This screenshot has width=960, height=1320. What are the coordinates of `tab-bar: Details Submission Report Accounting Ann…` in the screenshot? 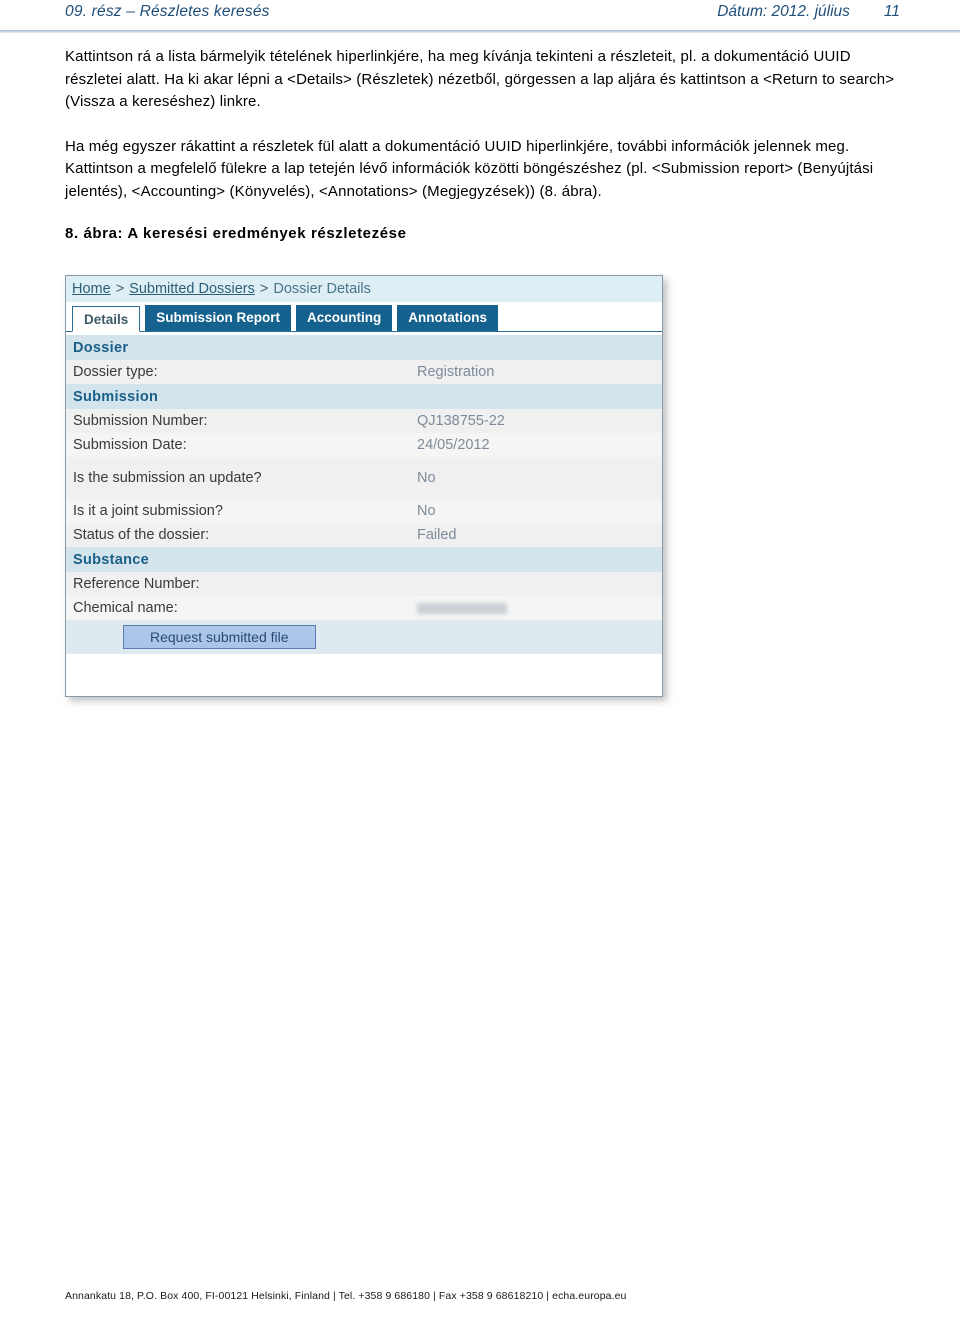 It's located at (364, 317).